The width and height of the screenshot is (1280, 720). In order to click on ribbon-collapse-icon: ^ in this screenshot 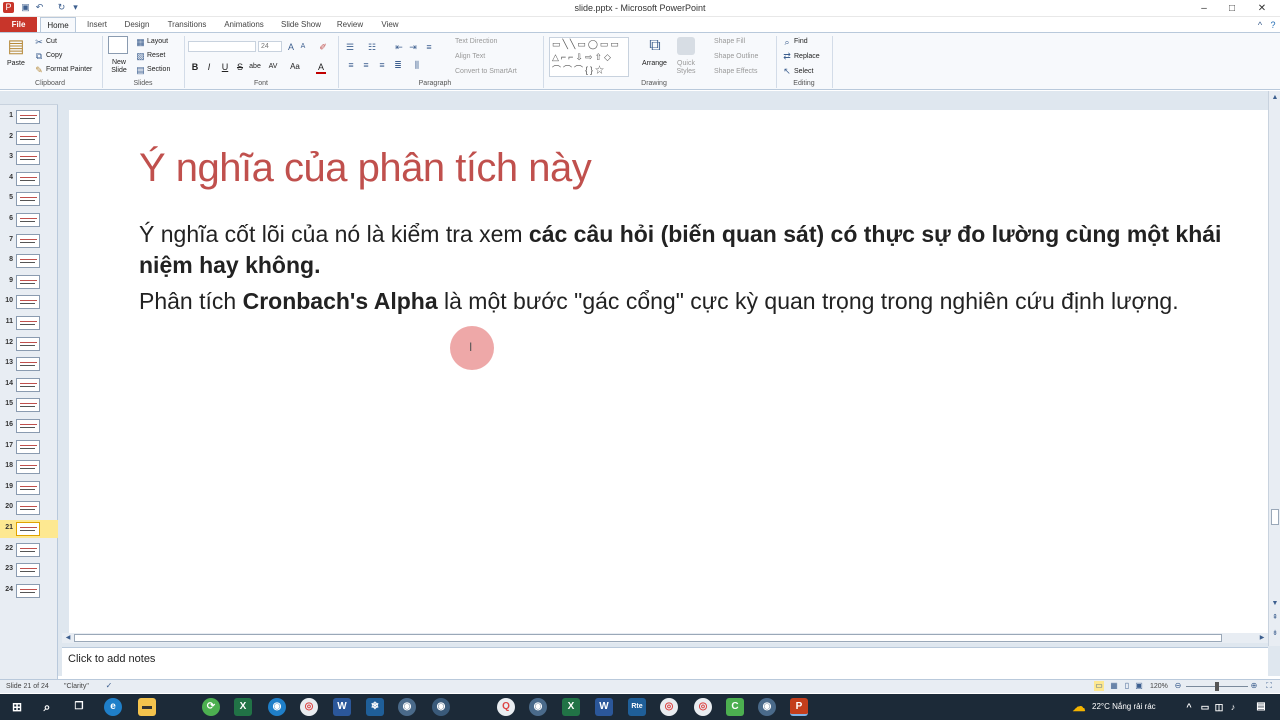, I will do `click(1260, 25)`.